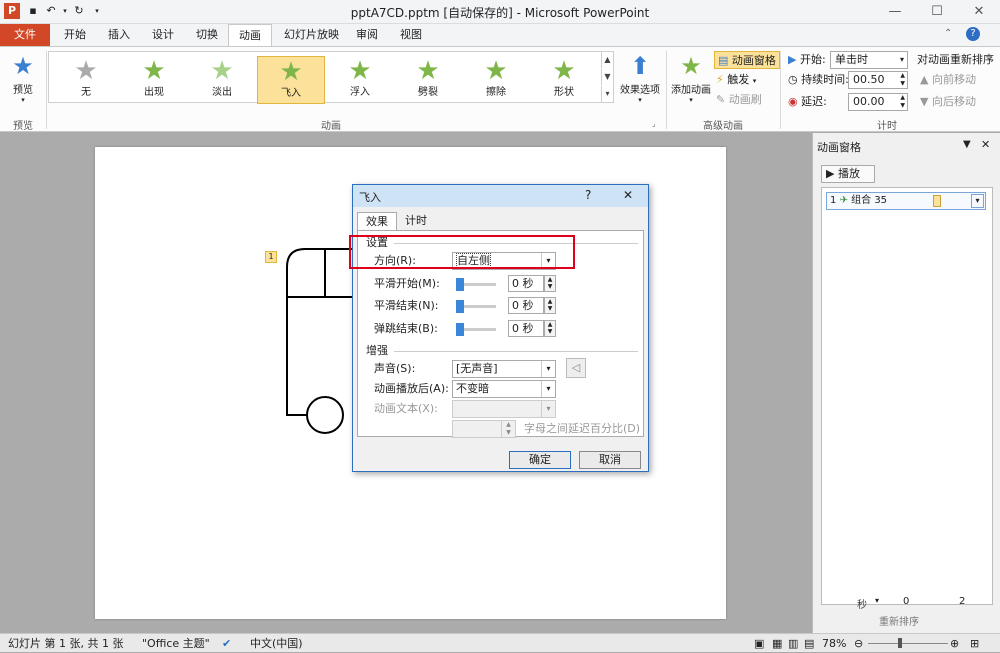 This screenshot has width=1000, height=653. I want to click on animation-split: ★ 劈裂, so click(428, 80).